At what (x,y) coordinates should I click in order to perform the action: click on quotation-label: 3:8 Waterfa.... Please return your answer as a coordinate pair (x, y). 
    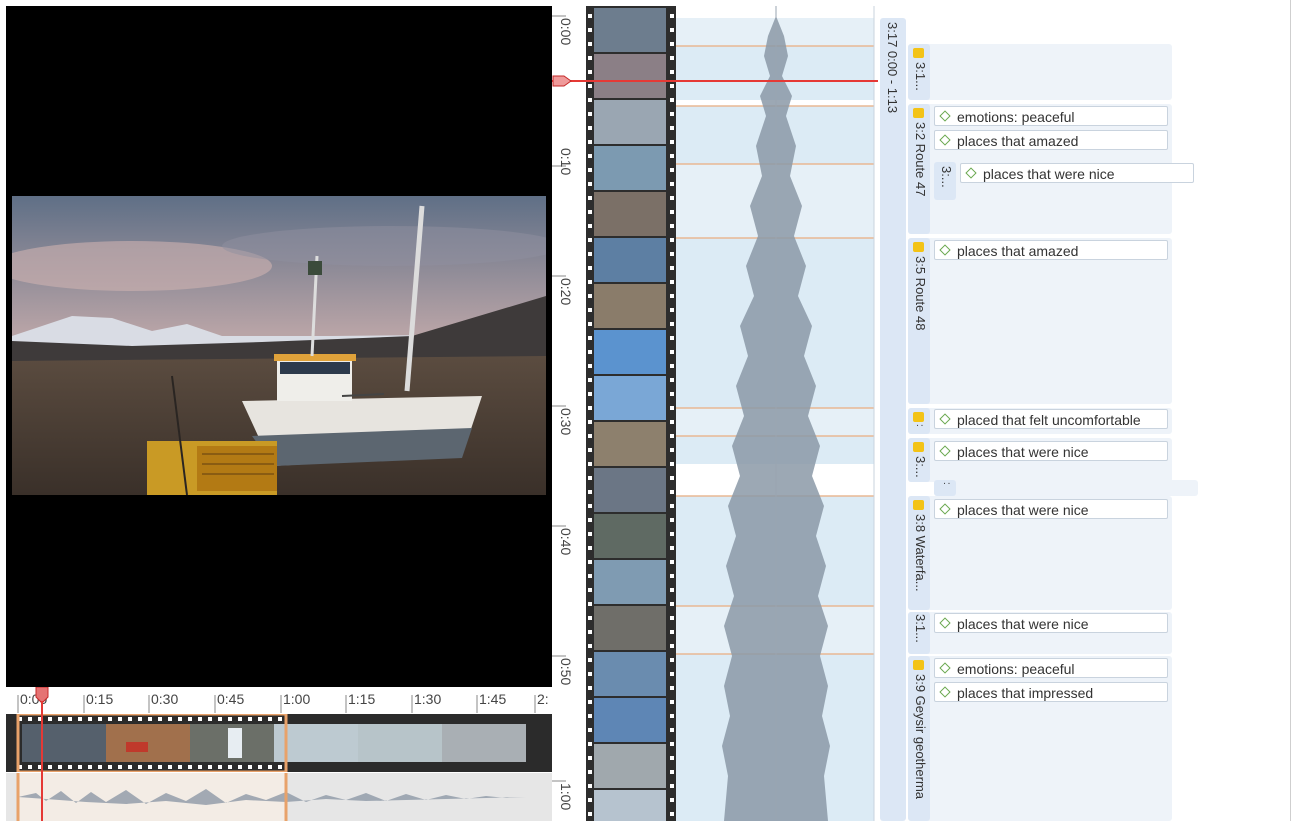
    Looking at the image, I should click on (920, 553).